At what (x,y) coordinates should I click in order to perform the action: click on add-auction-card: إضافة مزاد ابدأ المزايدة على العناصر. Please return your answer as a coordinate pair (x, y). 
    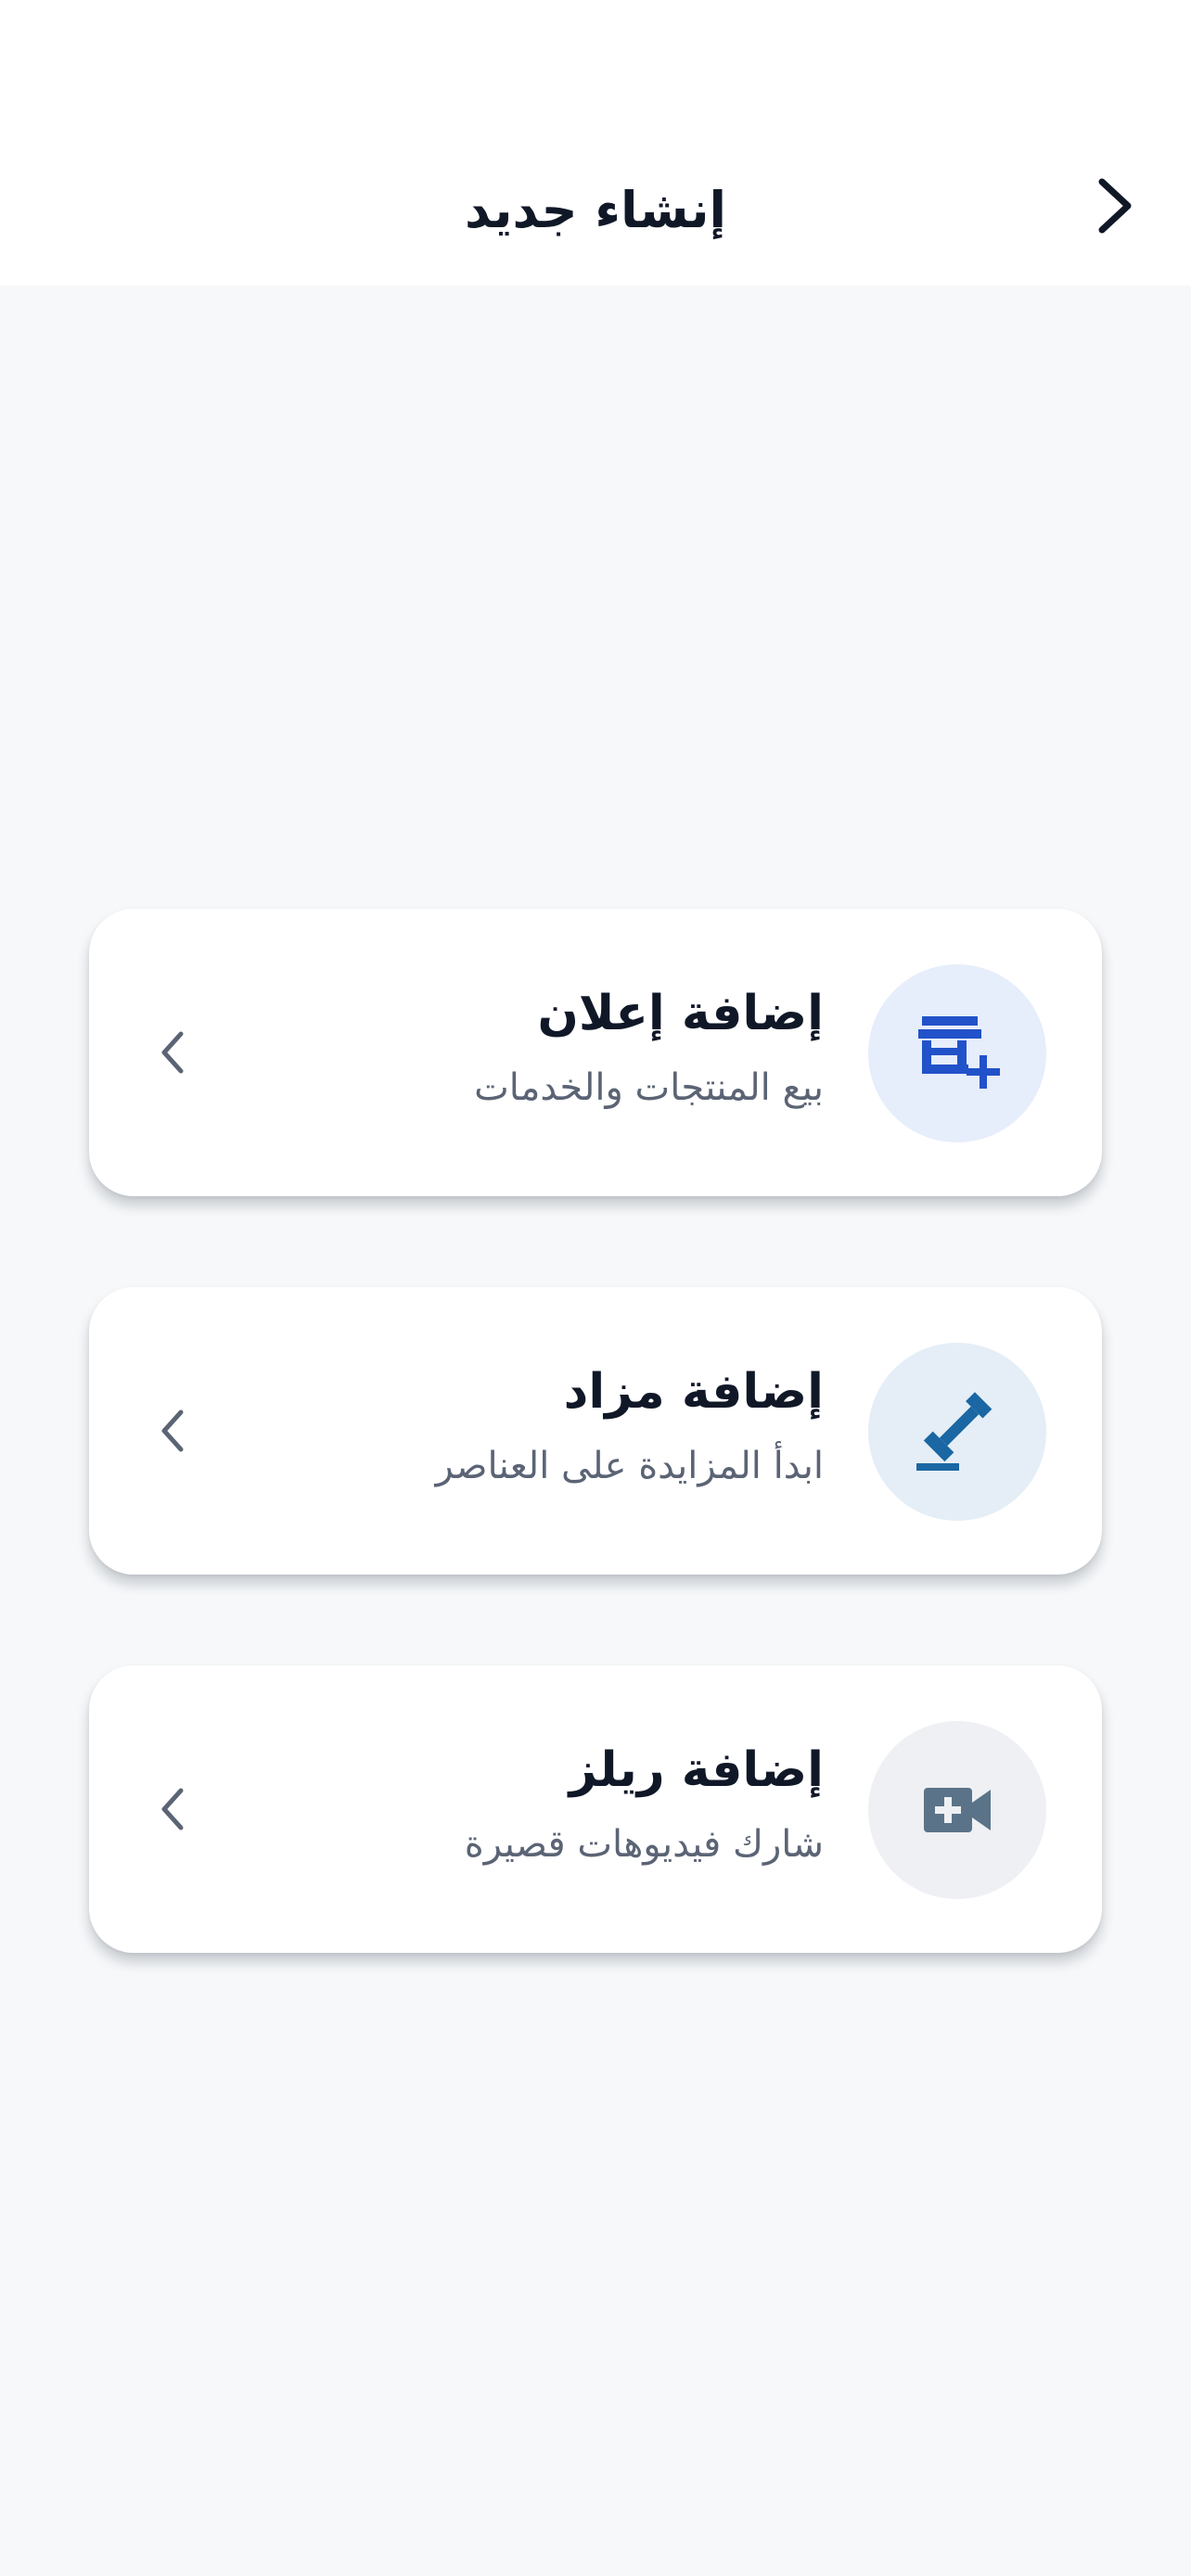
    Looking at the image, I should click on (595, 1431).